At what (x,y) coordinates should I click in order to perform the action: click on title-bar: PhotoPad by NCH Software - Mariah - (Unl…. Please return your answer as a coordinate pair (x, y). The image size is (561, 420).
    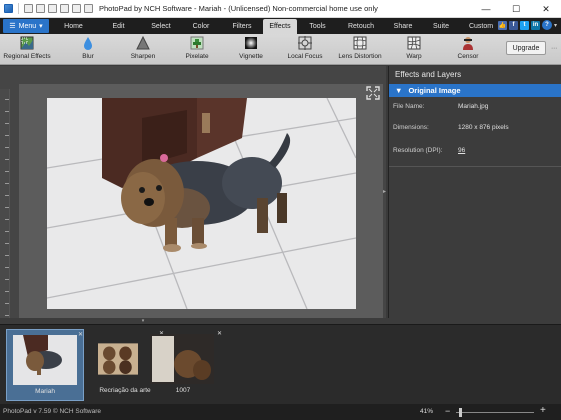
    Looking at the image, I should click on (280, 9).